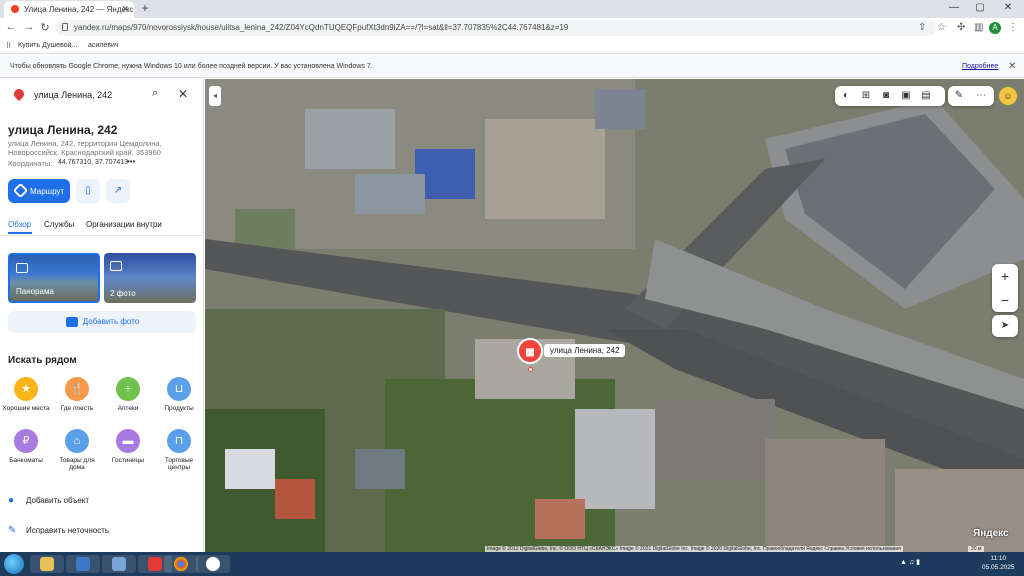 The width and height of the screenshot is (1024, 576). I want to click on share-arrow-icon: ↗, so click(118, 190).